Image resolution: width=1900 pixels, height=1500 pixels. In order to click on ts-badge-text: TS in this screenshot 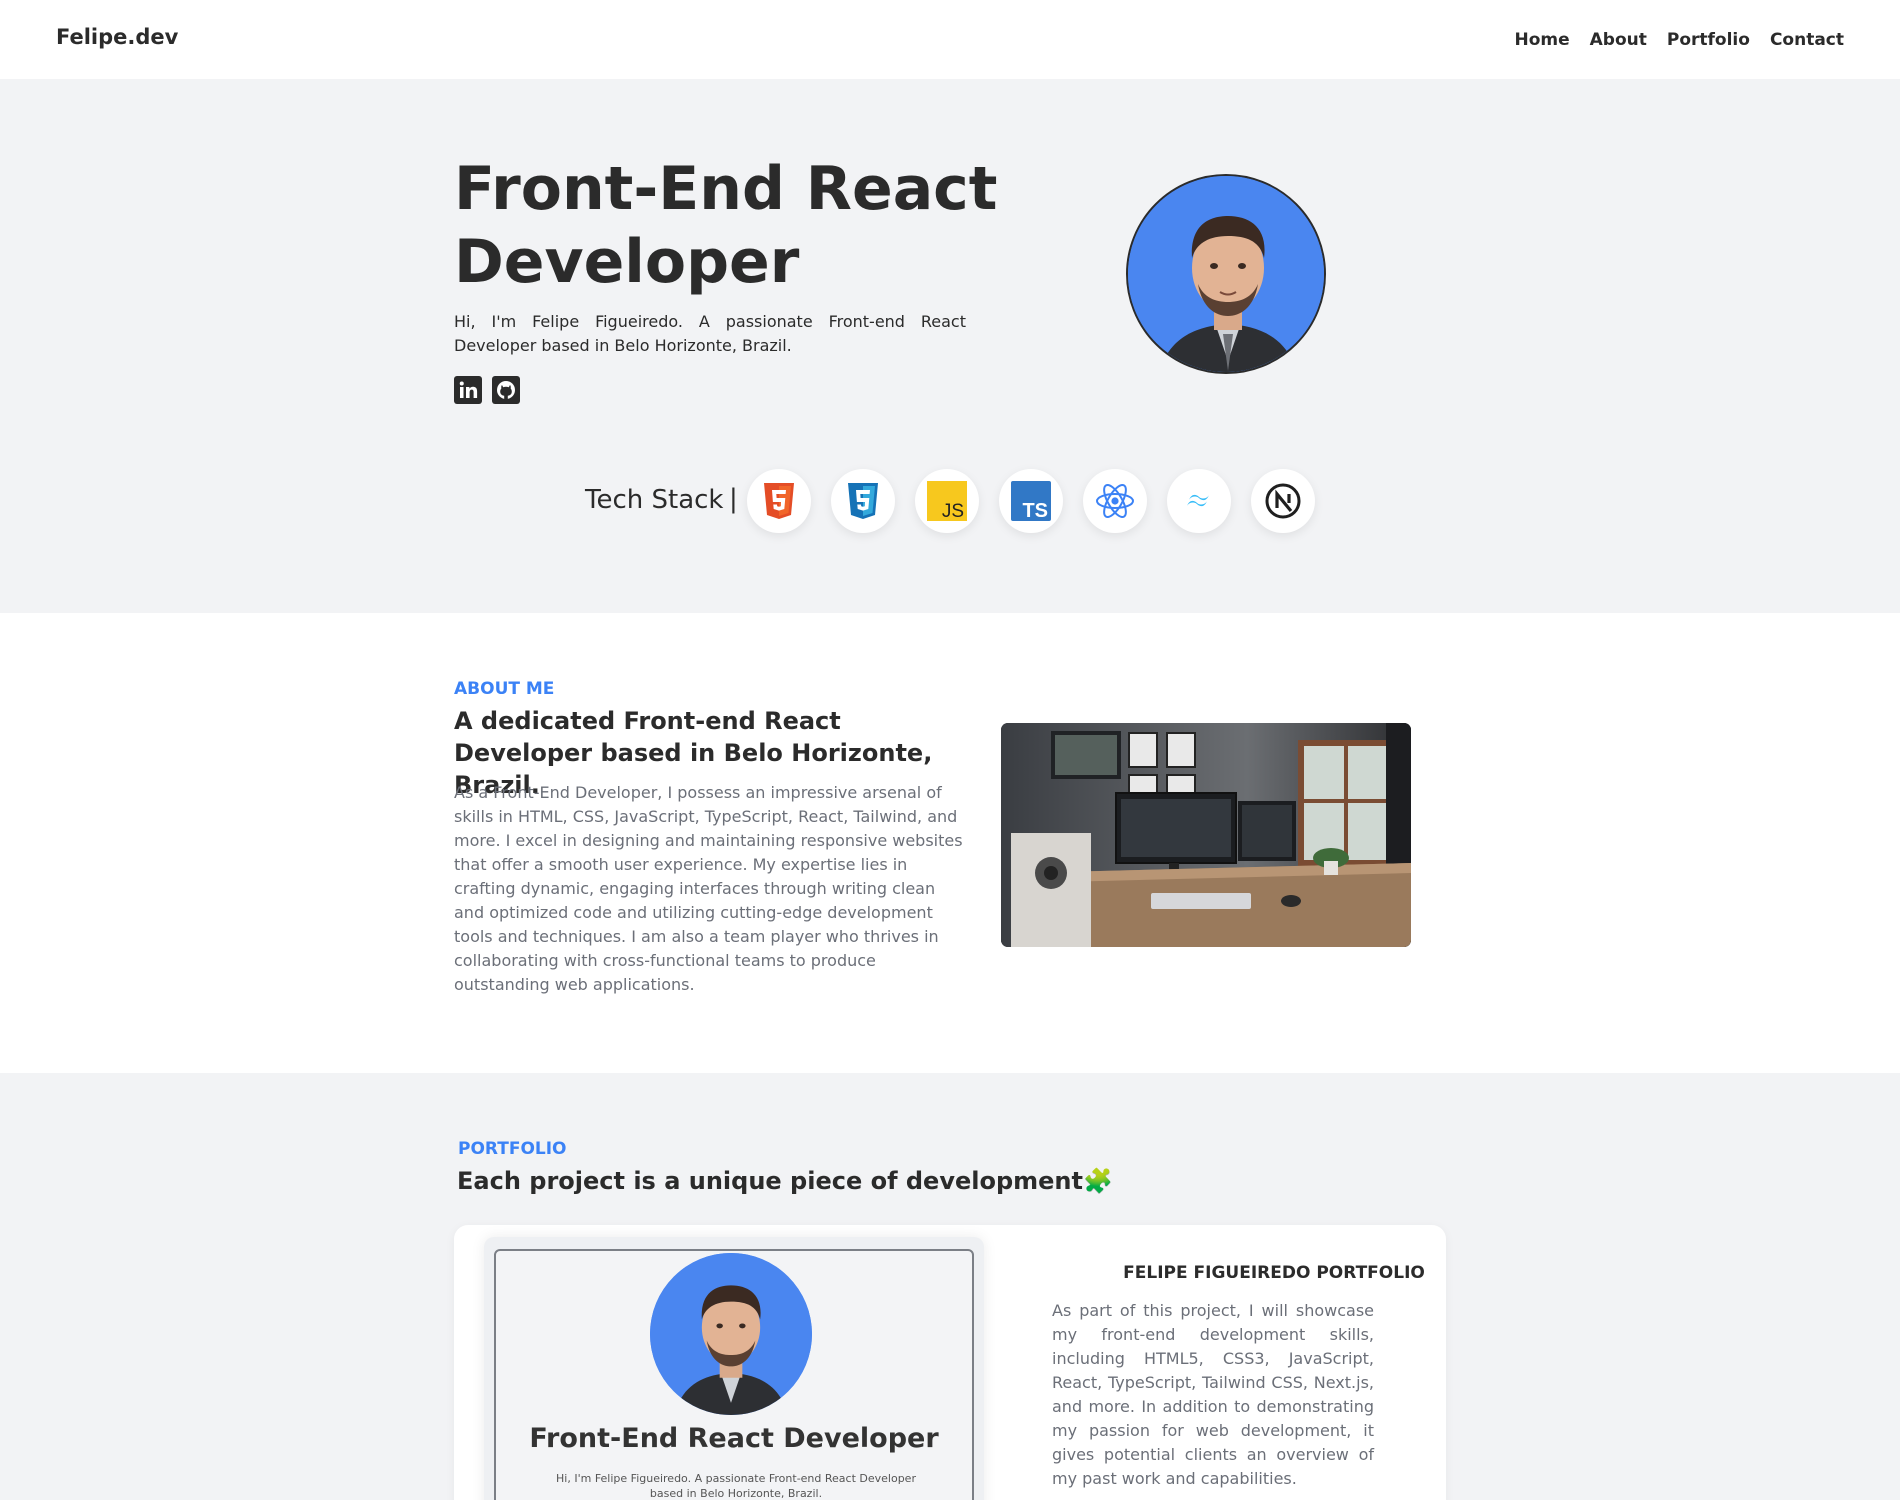, I will do `click(1035, 510)`.